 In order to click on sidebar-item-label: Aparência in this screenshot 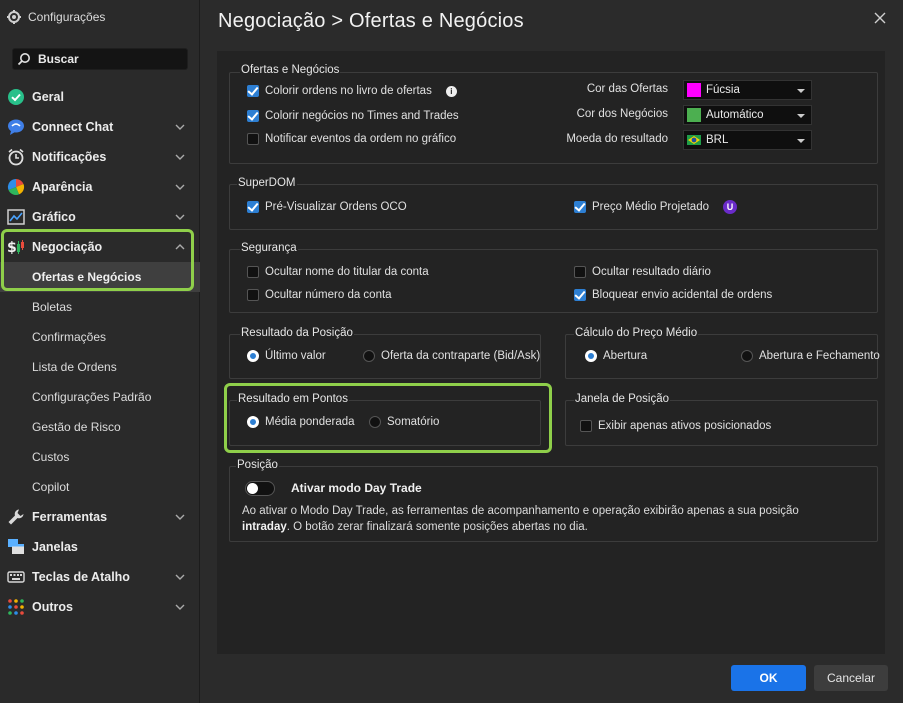, I will do `click(62, 187)`.